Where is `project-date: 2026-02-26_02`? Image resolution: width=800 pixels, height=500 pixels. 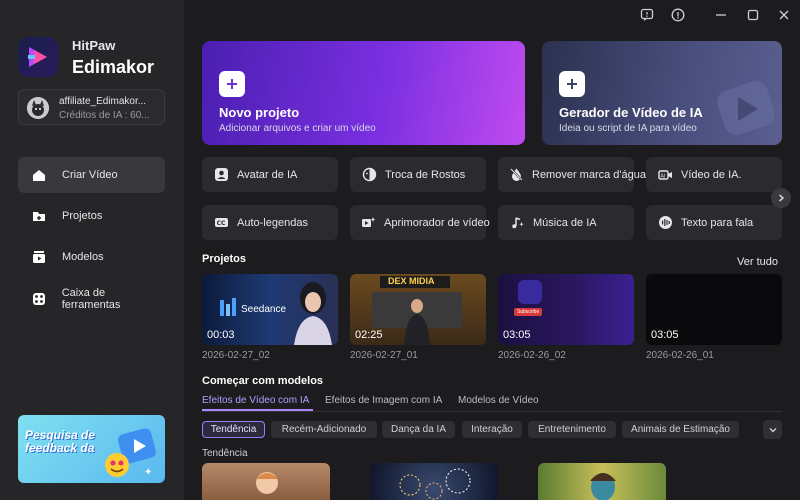
project-date: 2026-02-26_02 is located at coordinates (532, 355).